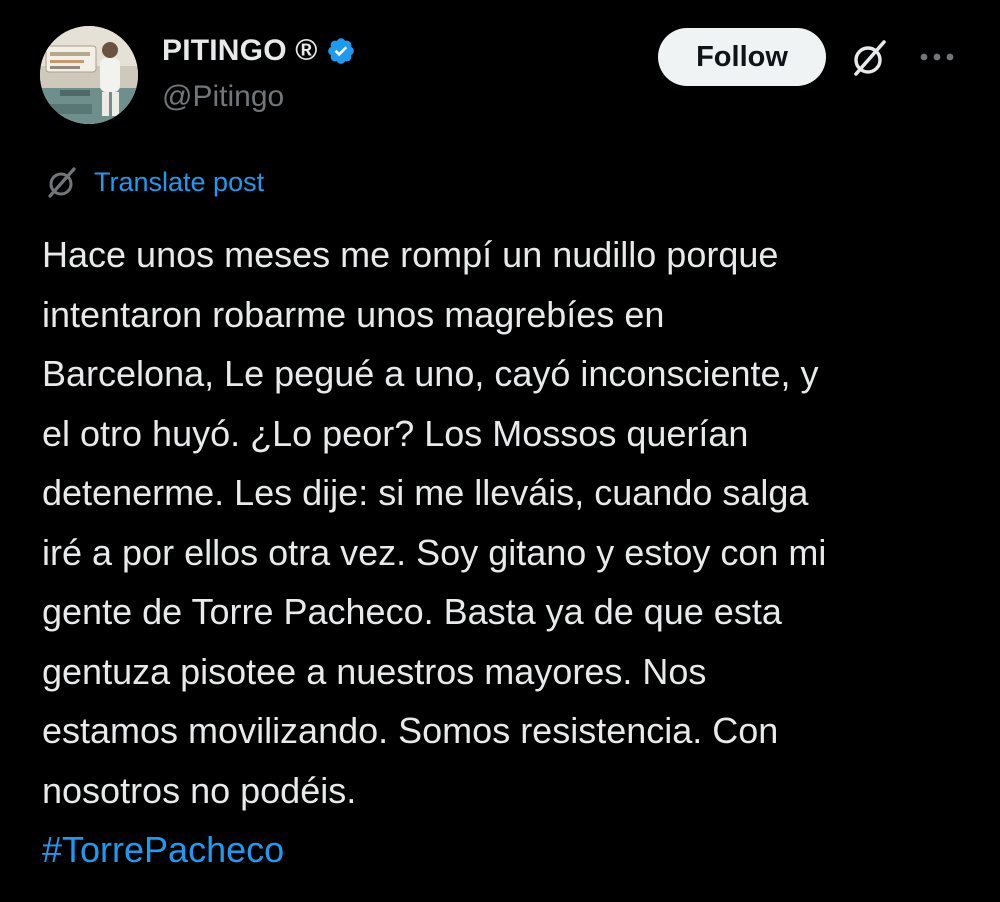 The image size is (1000, 902). I want to click on hashtag-link: #TorrePacheco, so click(507, 850).